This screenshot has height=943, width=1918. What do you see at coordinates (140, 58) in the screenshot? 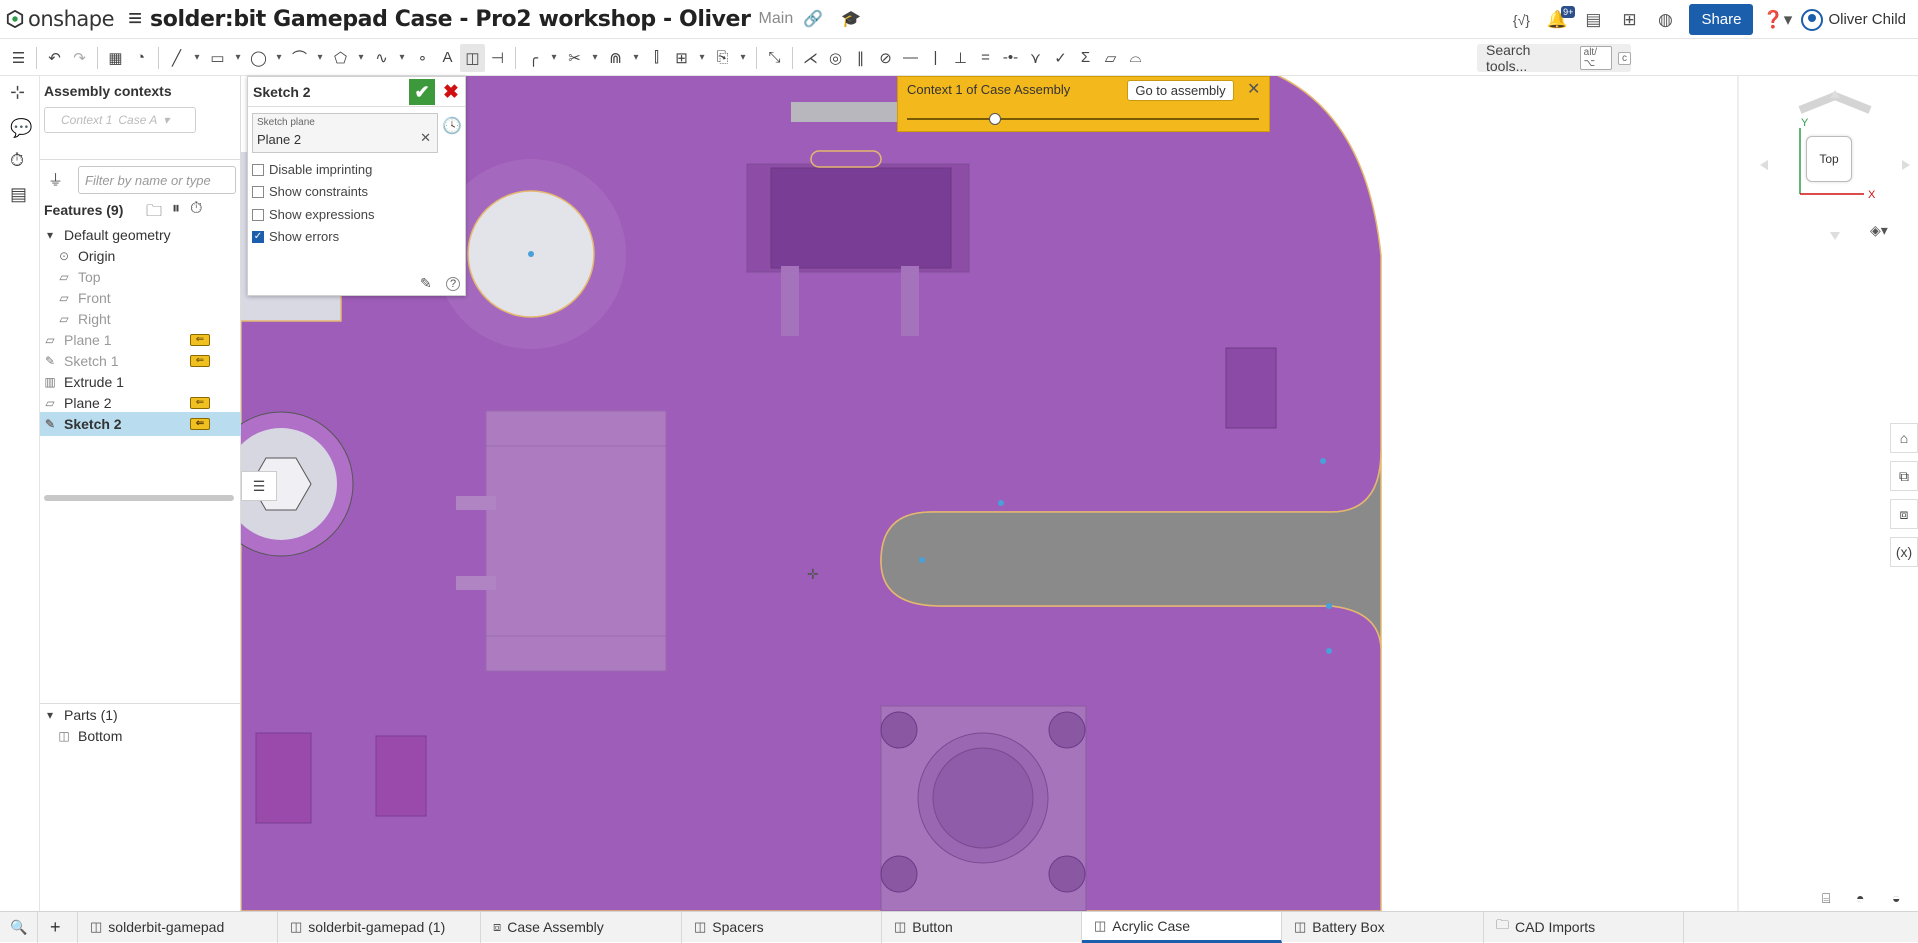
I see `view-normal-icon: ◔` at bounding box center [140, 58].